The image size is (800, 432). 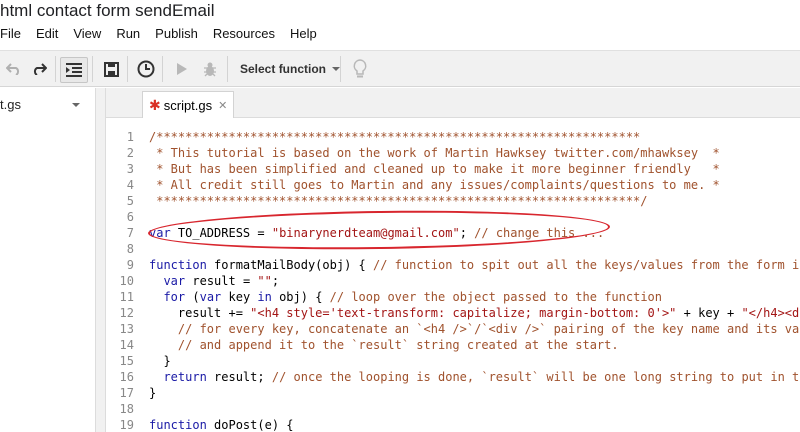 I want to click on line-number: 1, so click(x=130, y=137).